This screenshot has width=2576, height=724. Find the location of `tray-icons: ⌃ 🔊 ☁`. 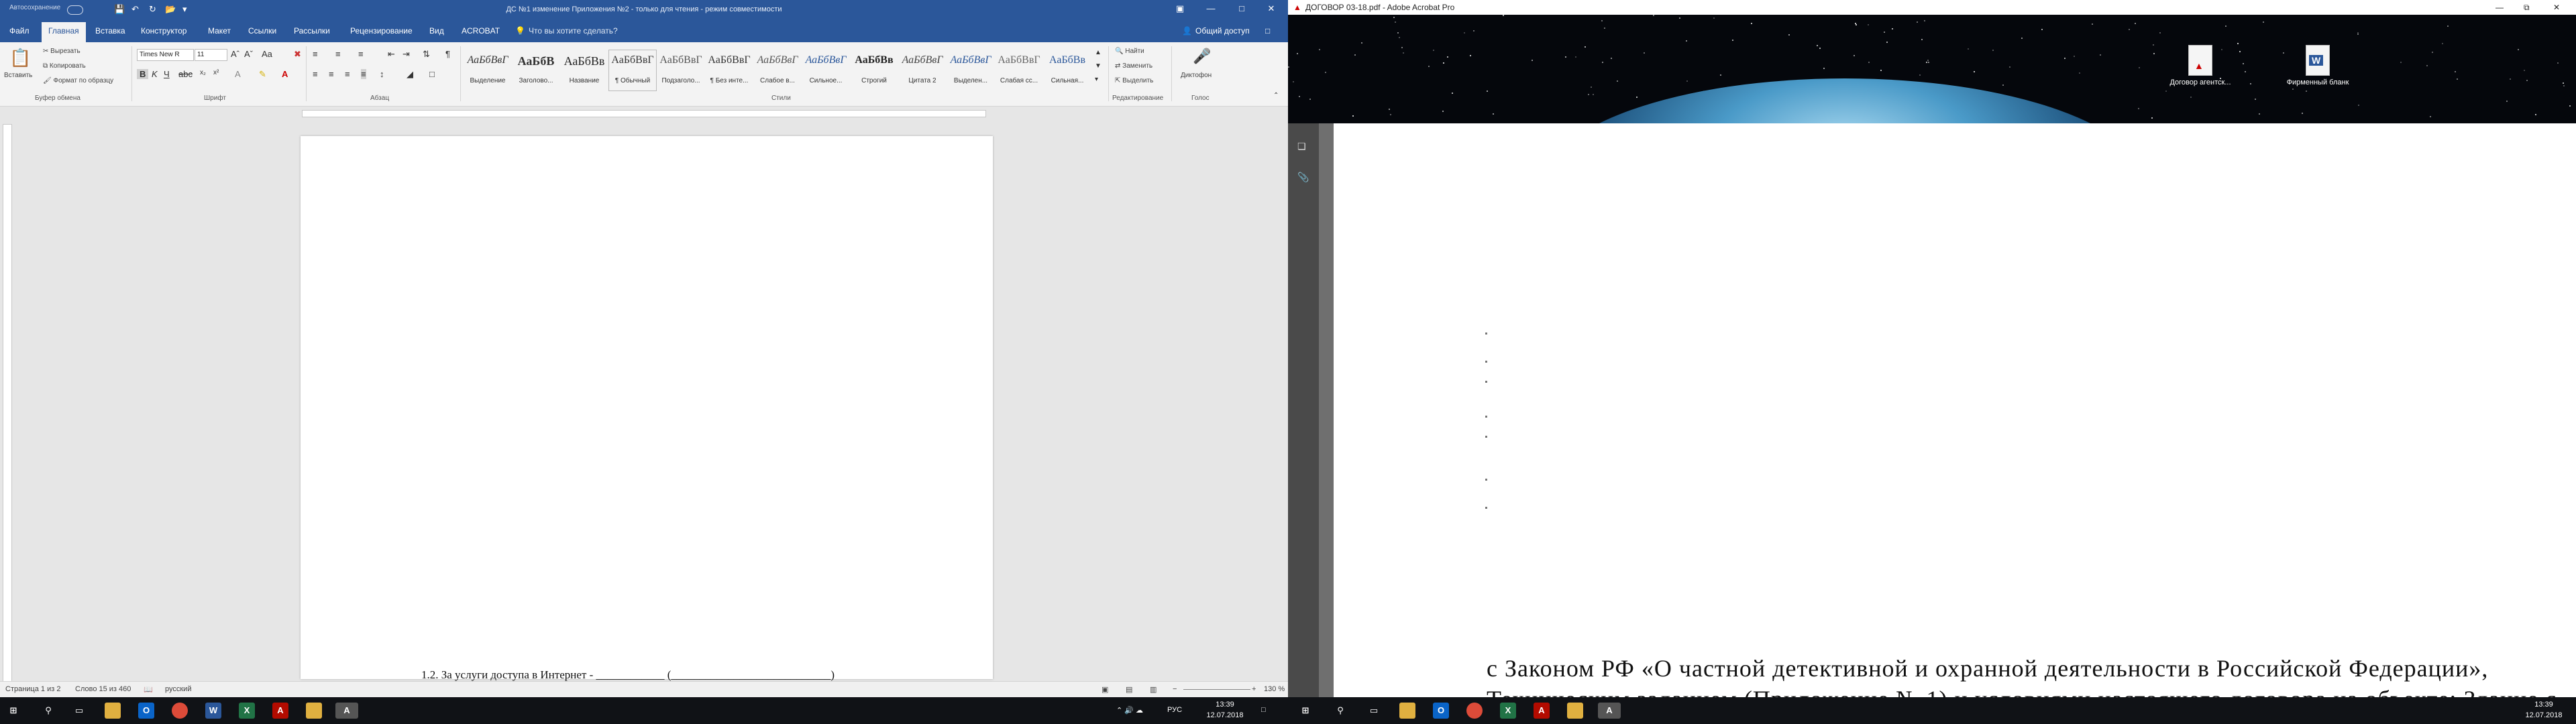

tray-icons: ⌃ 🔊 ☁ is located at coordinates (1129, 710).